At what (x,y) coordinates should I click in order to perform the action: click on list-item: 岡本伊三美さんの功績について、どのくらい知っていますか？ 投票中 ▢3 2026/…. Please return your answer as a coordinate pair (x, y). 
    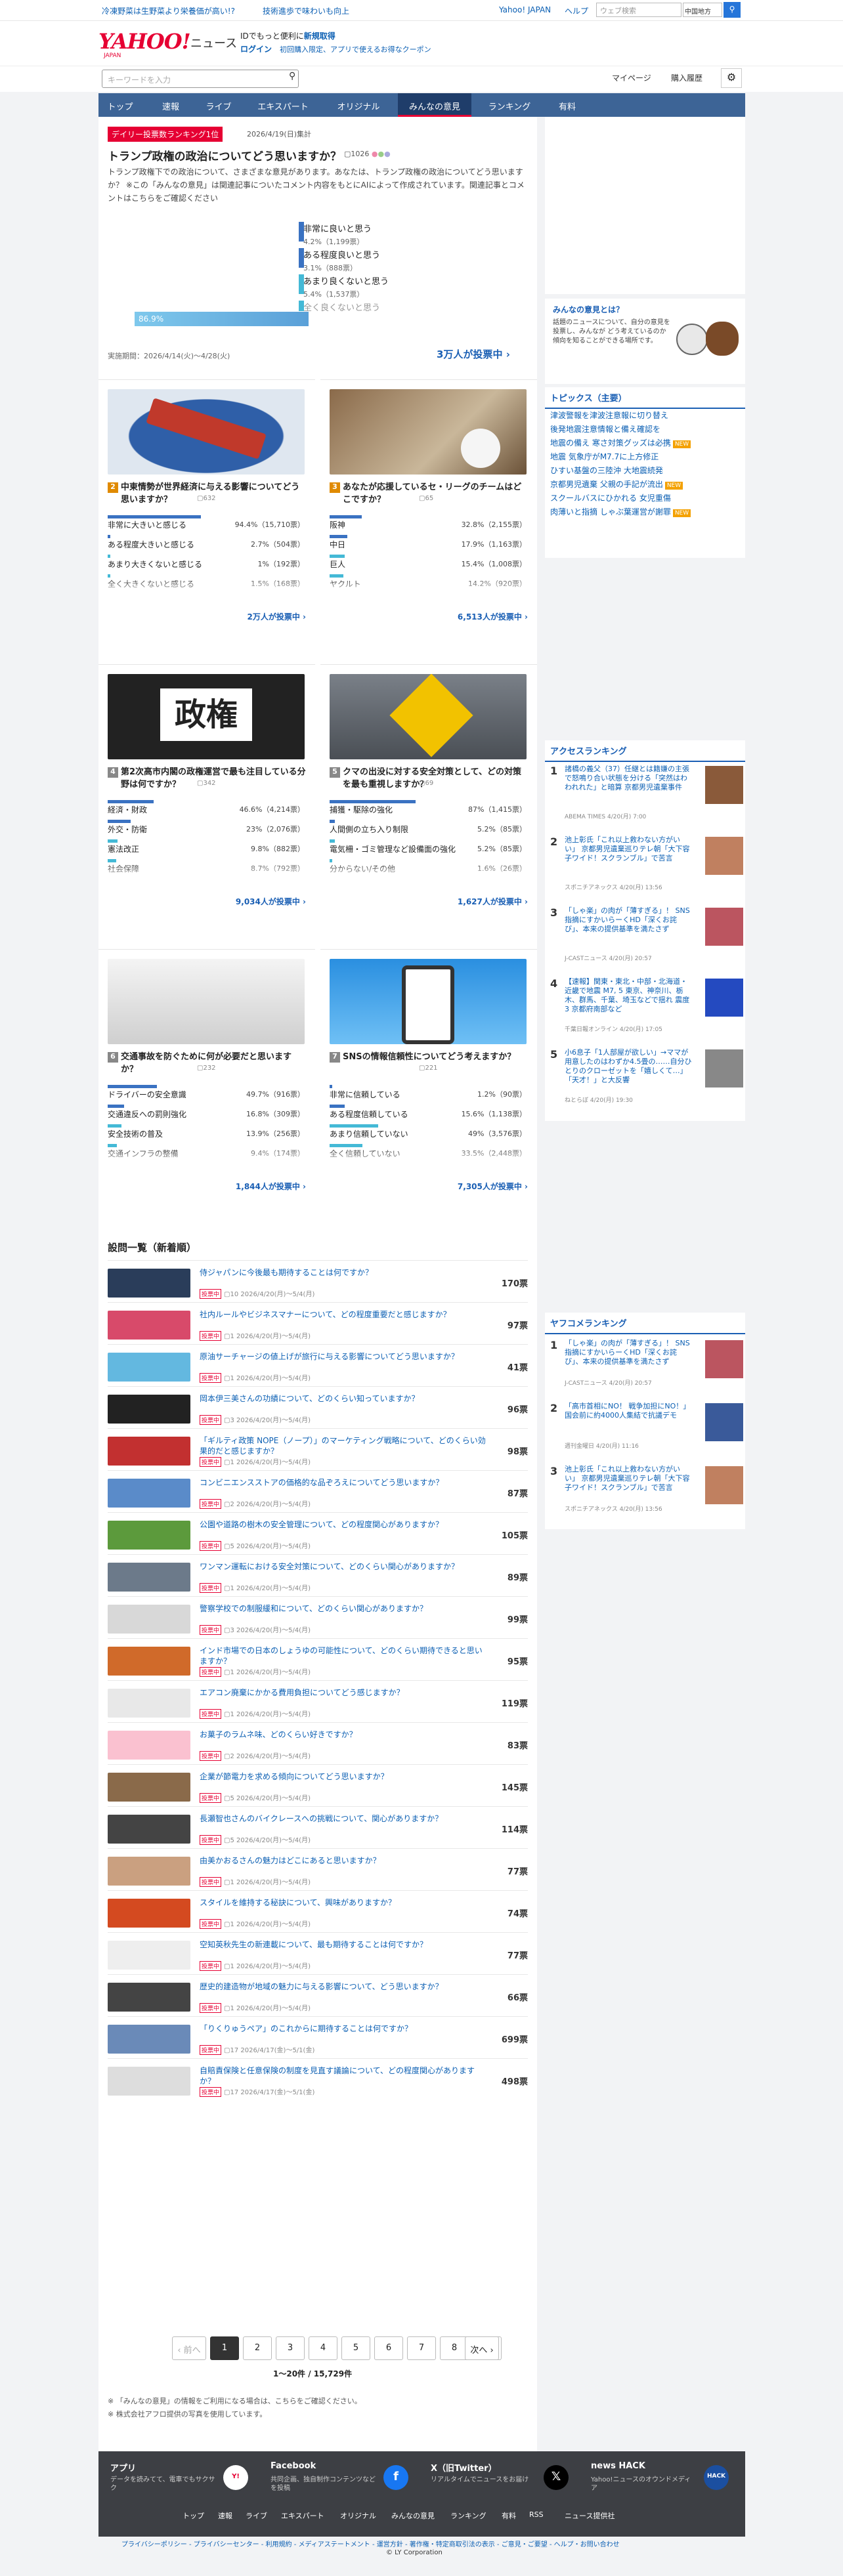
    Looking at the image, I should click on (318, 1407).